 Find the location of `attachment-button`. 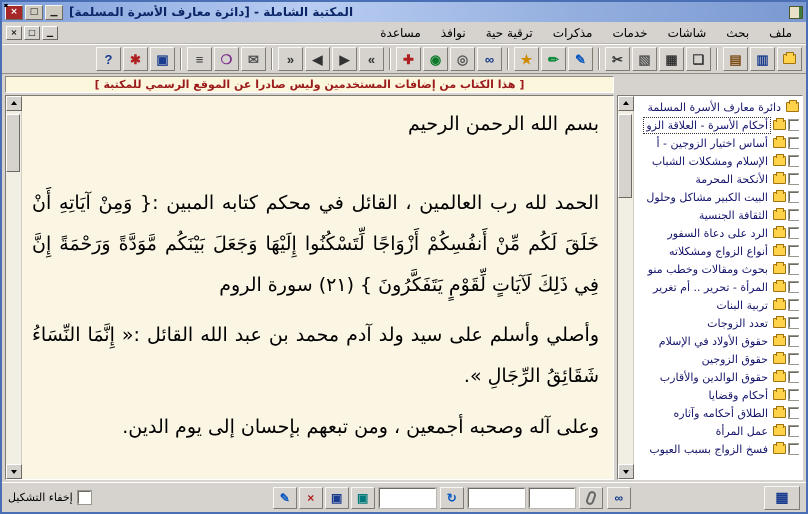

attachment-button is located at coordinates (590, 497).